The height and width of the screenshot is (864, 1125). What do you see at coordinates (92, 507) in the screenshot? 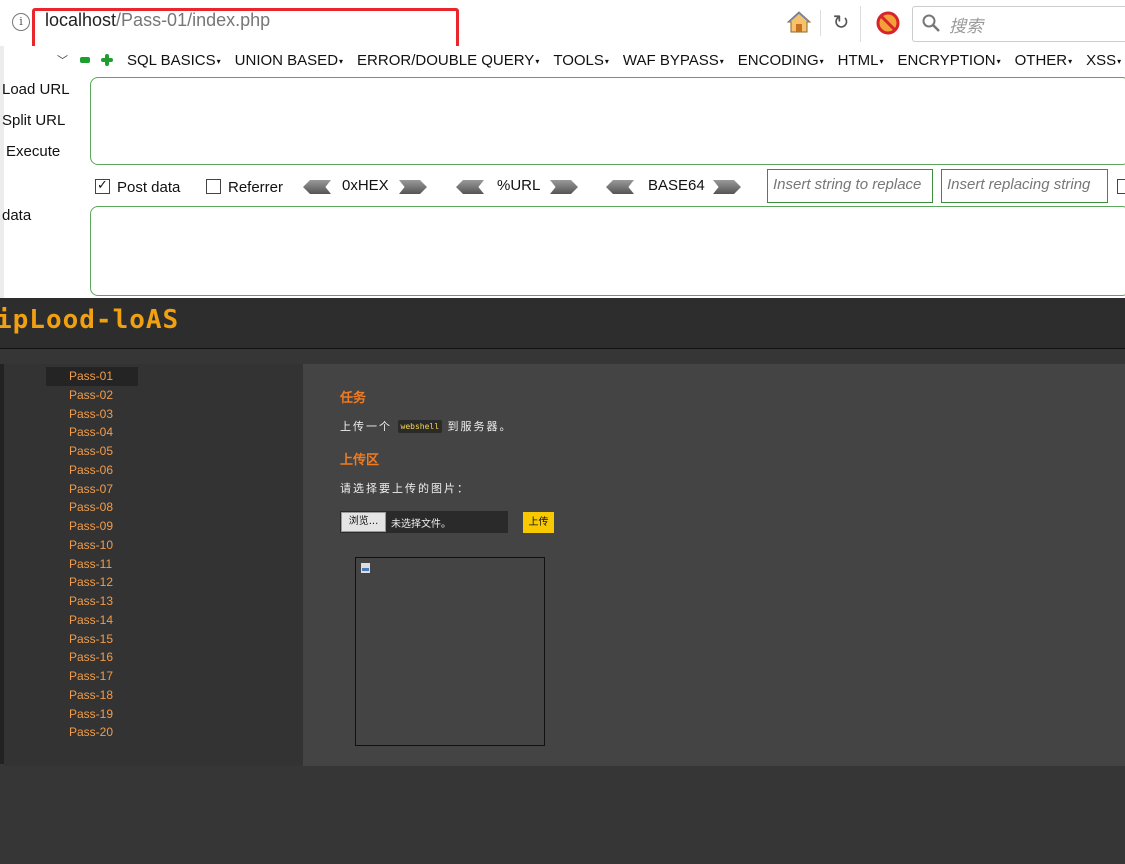
I see `nav-pass-08: Pass-08` at bounding box center [92, 507].